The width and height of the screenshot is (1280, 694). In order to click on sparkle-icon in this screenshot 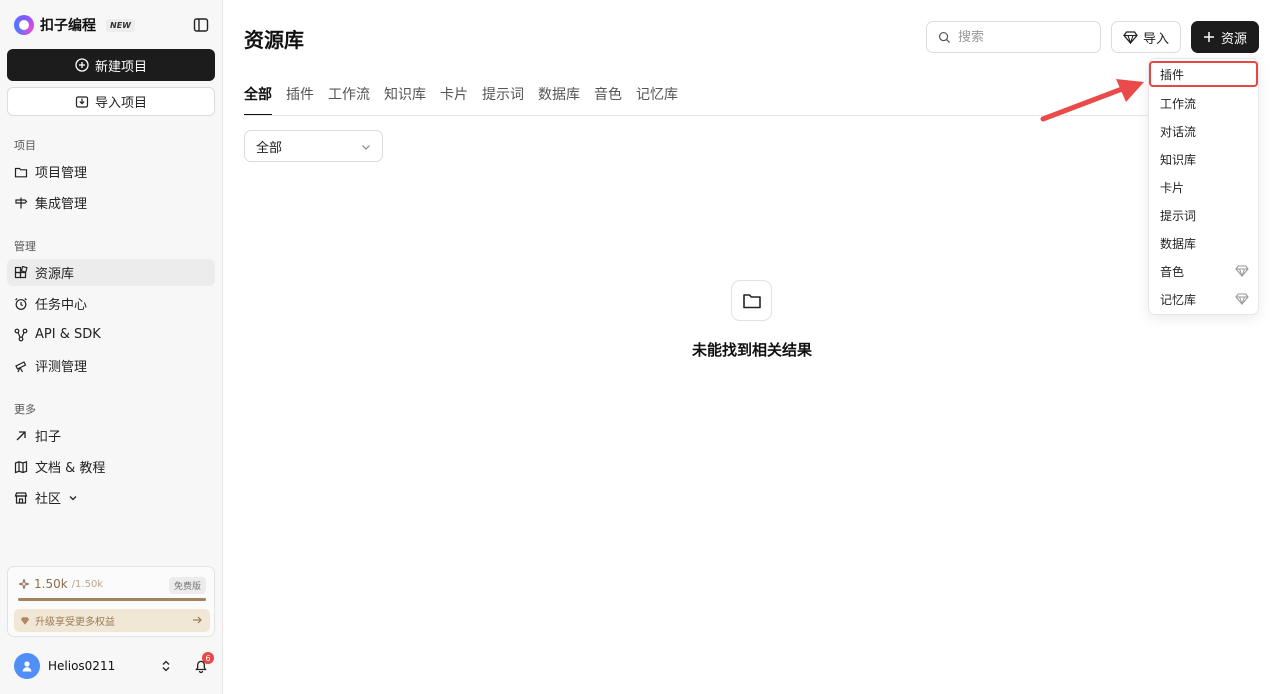, I will do `click(24, 584)`.